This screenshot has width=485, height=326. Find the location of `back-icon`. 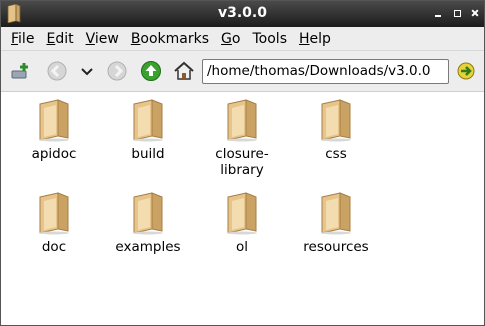

back-icon is located at coordinates (57, 71).